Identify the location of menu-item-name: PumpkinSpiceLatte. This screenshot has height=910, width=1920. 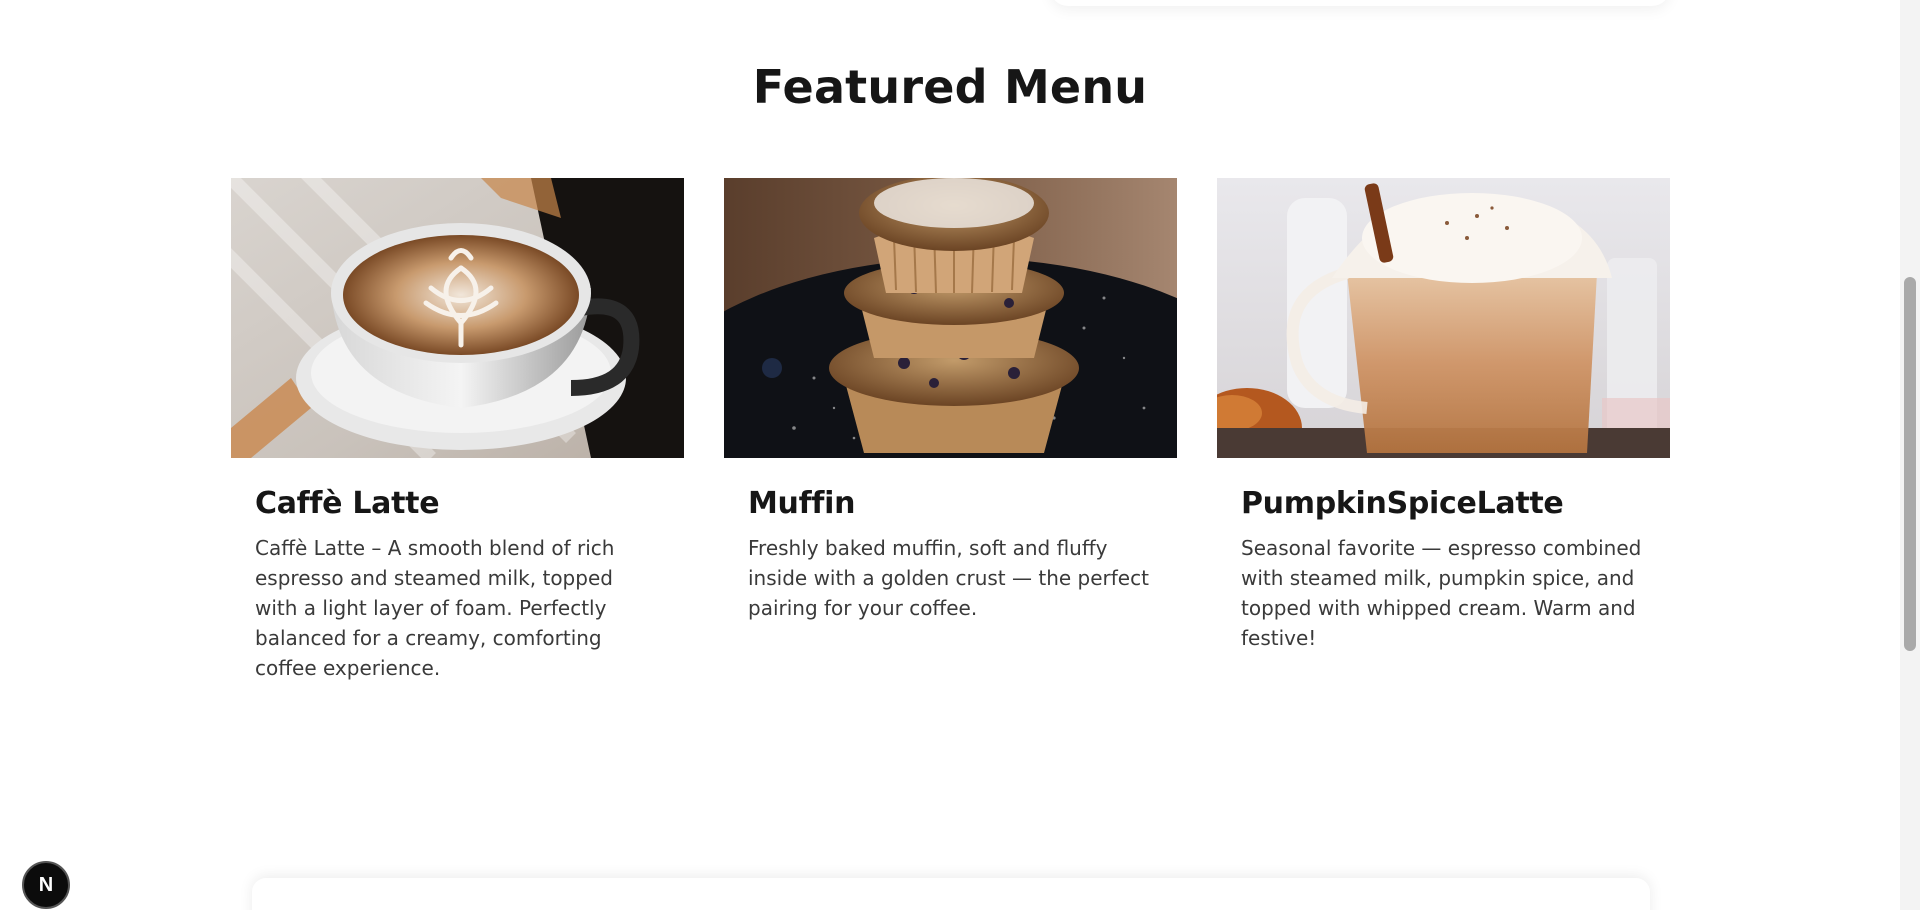
(1402, 503).